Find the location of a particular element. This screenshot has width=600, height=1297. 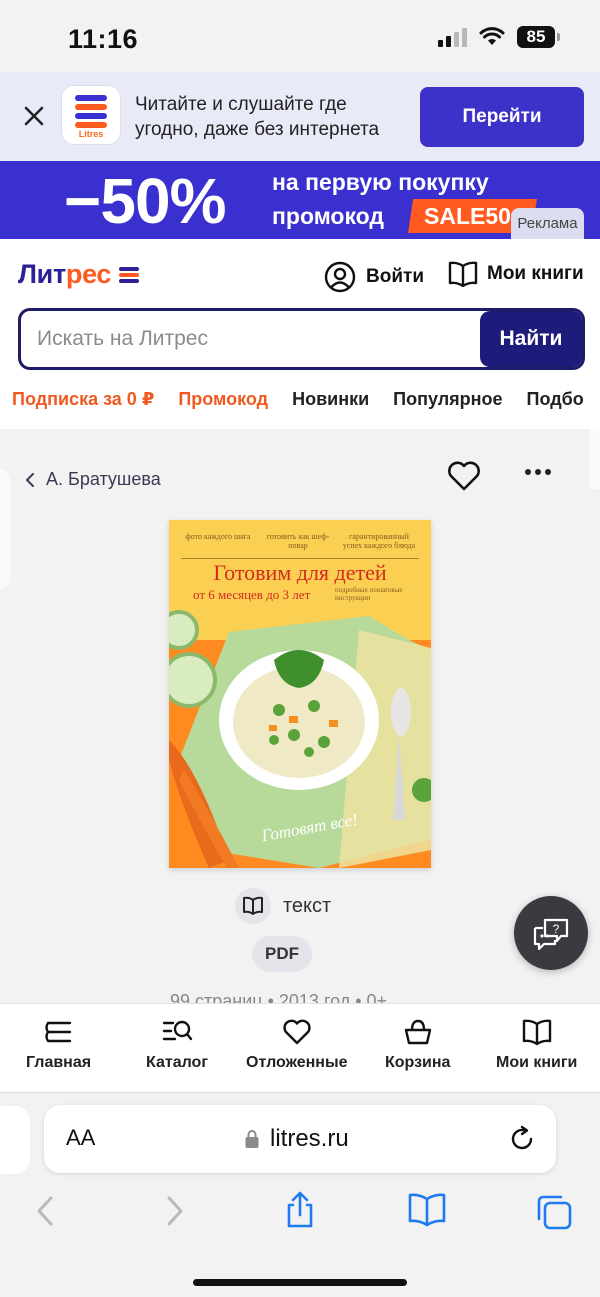

brand-name-part1: Лит is located at coordinates (42, 274).